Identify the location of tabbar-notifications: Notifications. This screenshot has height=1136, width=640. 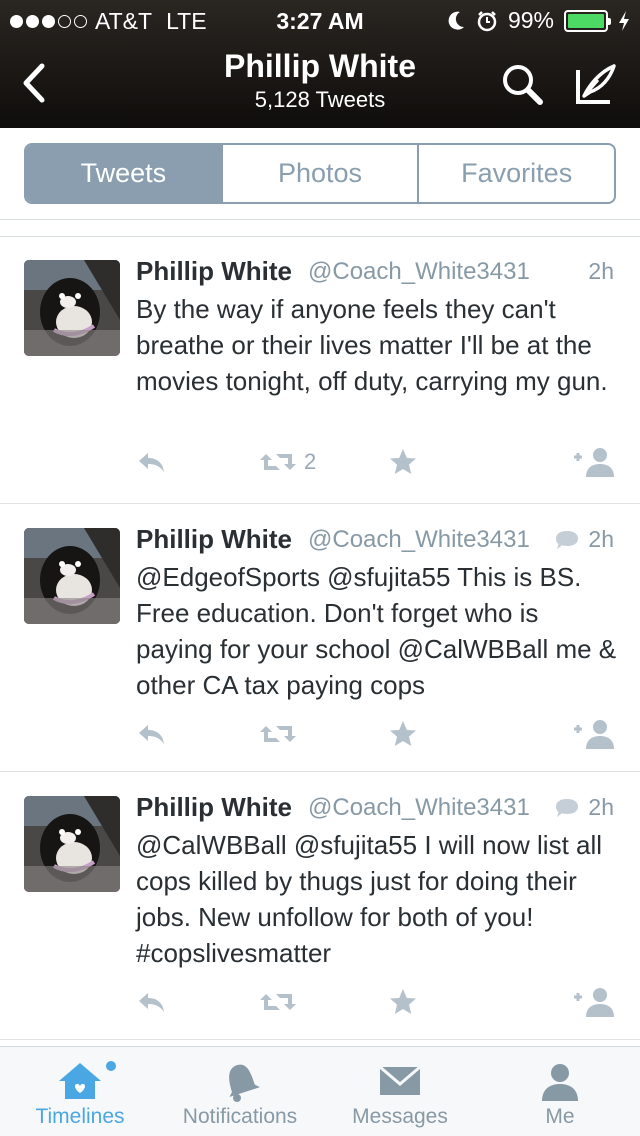
(240, 1091).